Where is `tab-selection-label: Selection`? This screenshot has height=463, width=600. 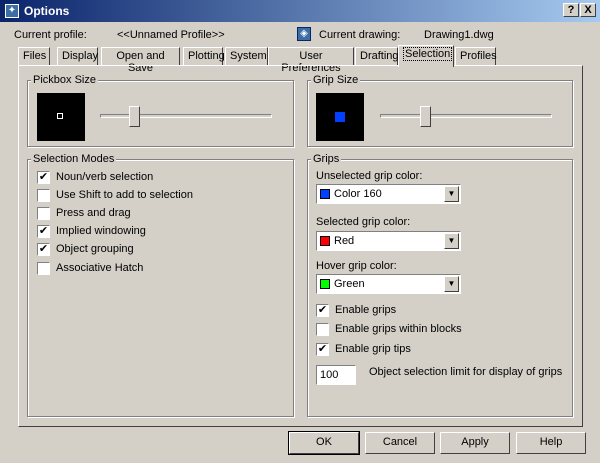 tab-selection-label: Selection is located at coordinates (428, 54).